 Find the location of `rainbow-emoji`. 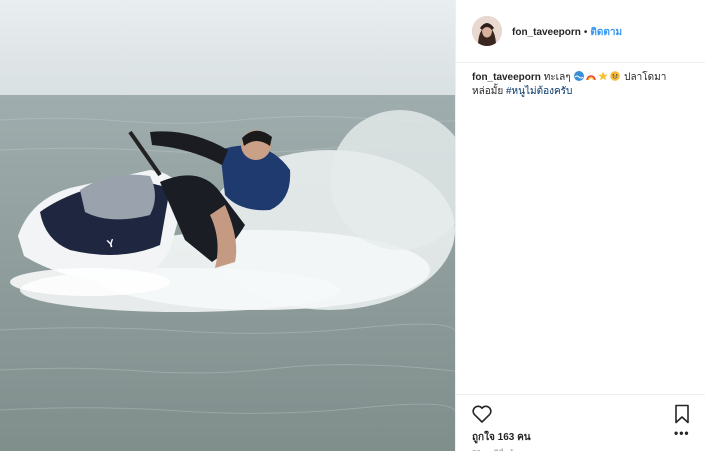

rainbow-emoji is located at coordinates (591, 78).